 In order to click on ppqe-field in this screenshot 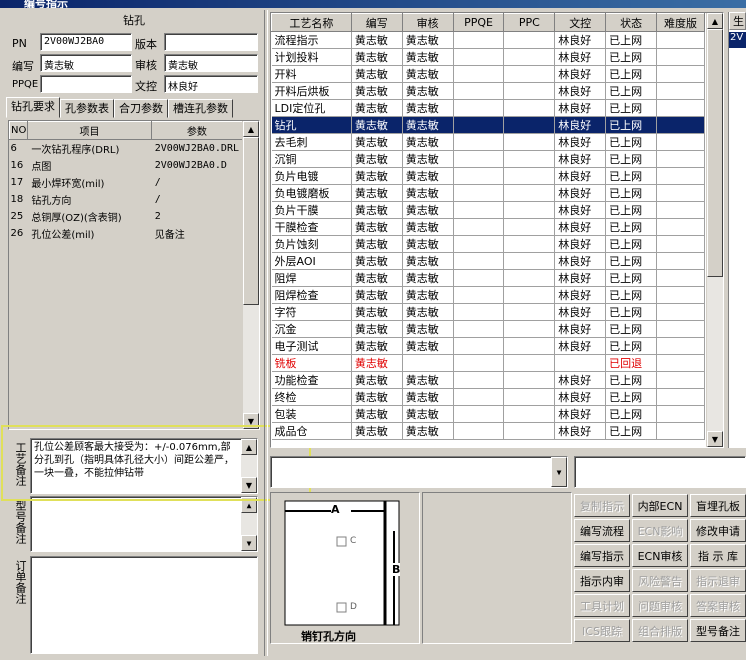, I will do `click(86, 84)`.